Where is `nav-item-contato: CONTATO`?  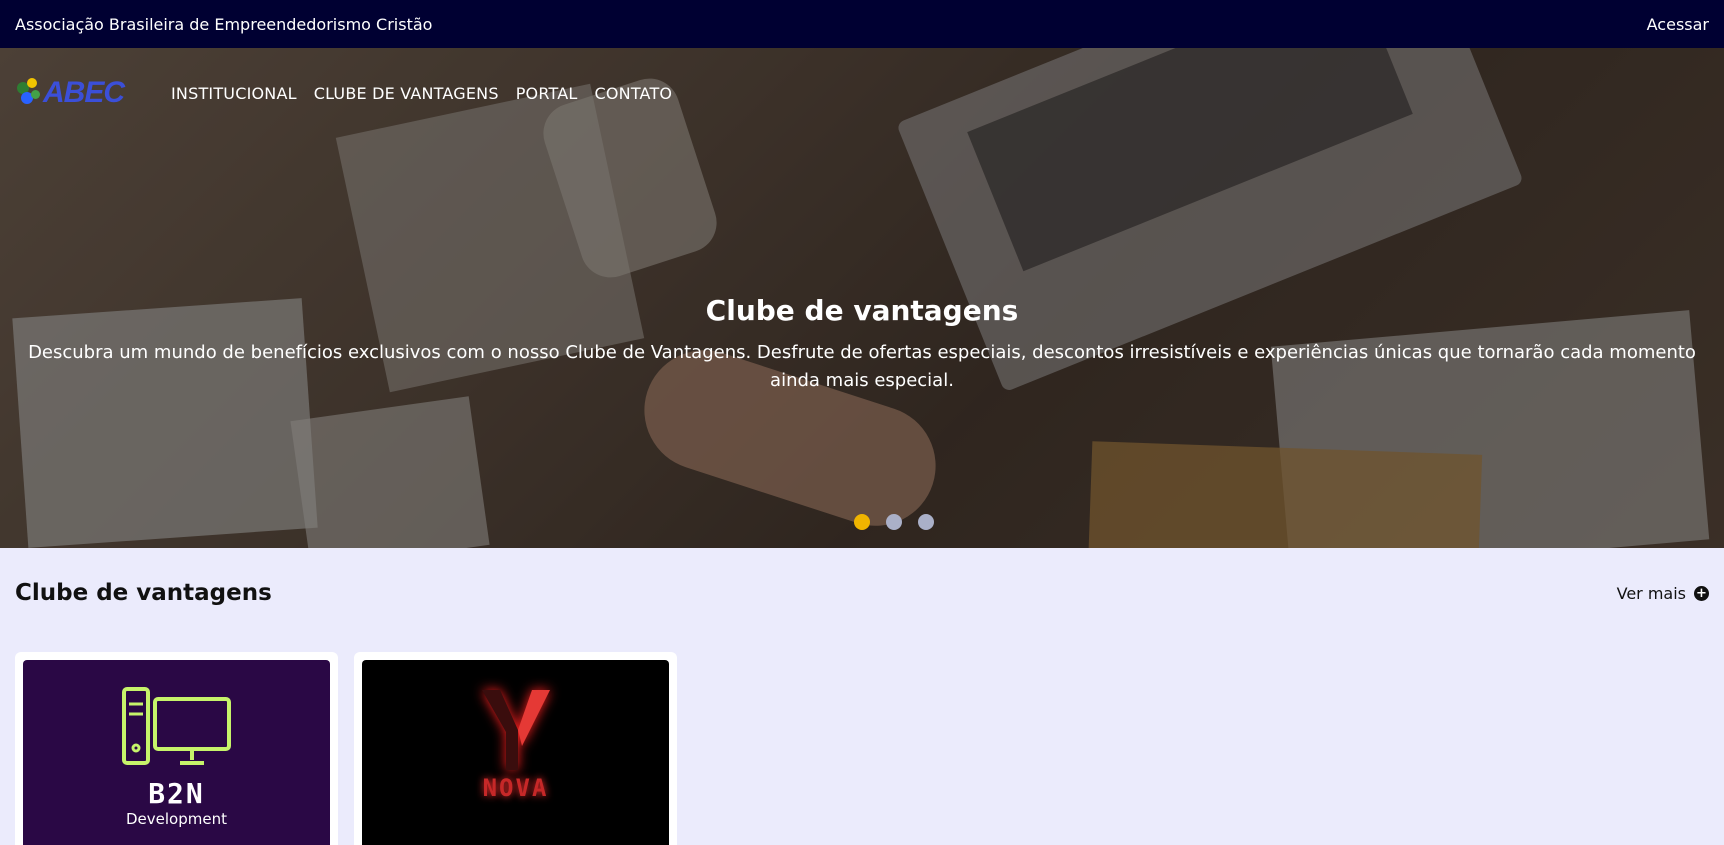
nav-item-contato: CONTATO is located at coordinates (633, 93).